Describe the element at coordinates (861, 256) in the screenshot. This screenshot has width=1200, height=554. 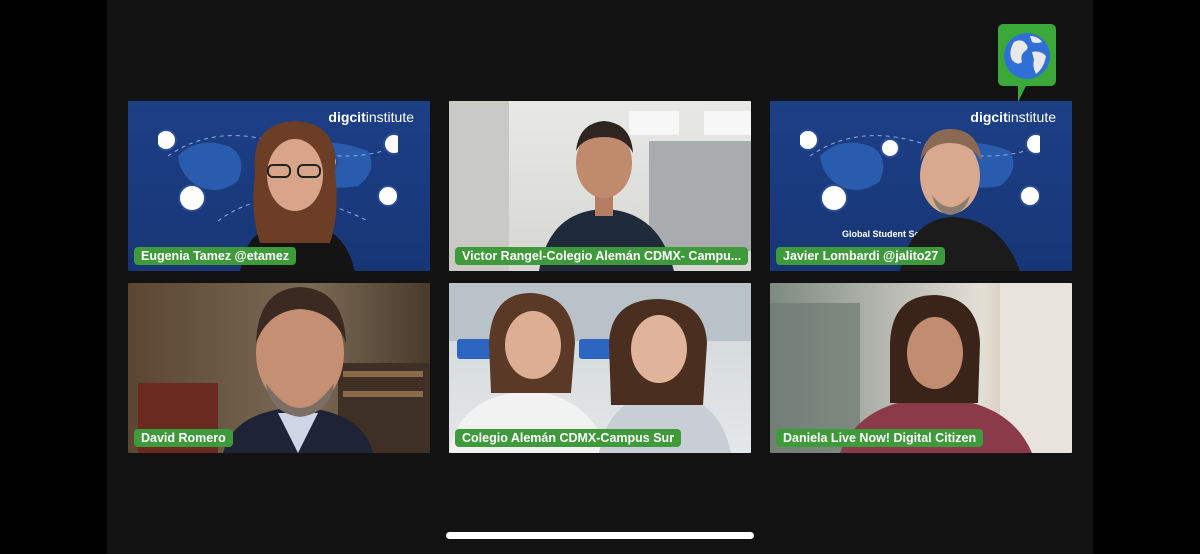
I see `participant-name-label: Javier Lombardi @jalito27` at that location.